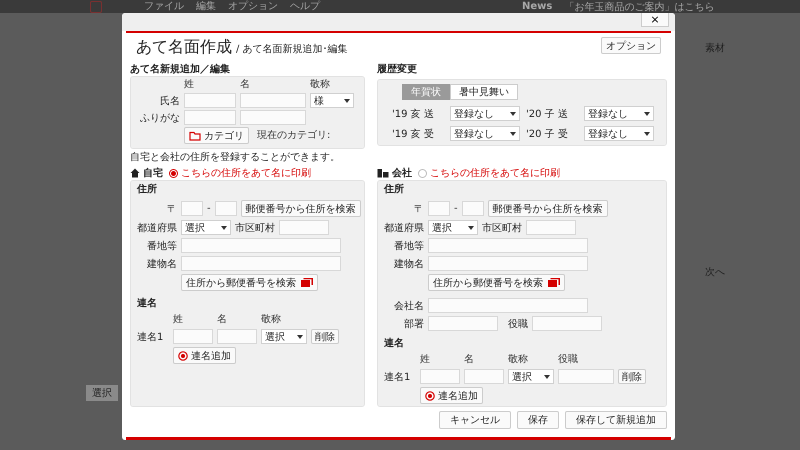  What do you see at coordinates (159, 118) in the screenshot?
I see `field-label: ふりがな` at bounding box center [159, 118].